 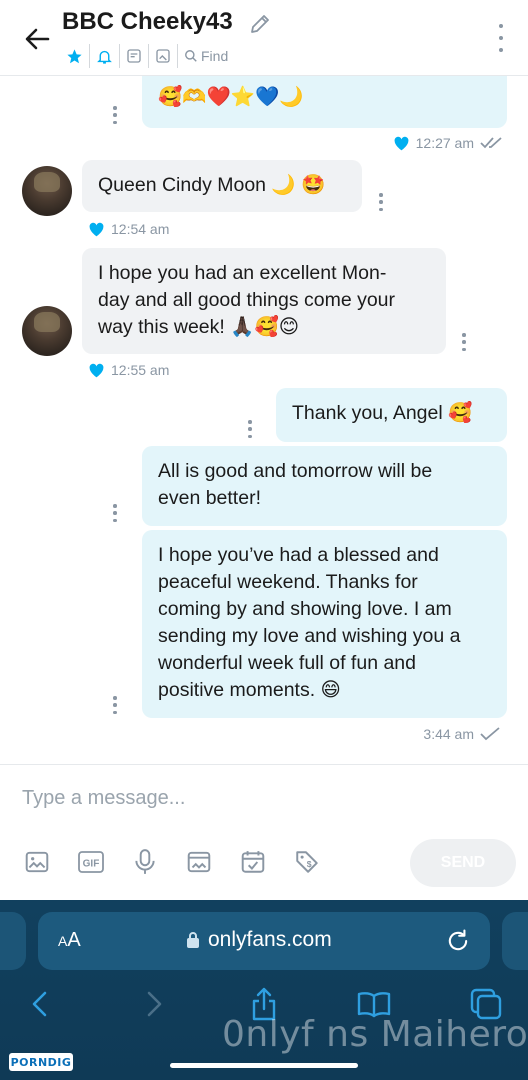 I want to click on calendar-icon, so click(x=253, y=862).